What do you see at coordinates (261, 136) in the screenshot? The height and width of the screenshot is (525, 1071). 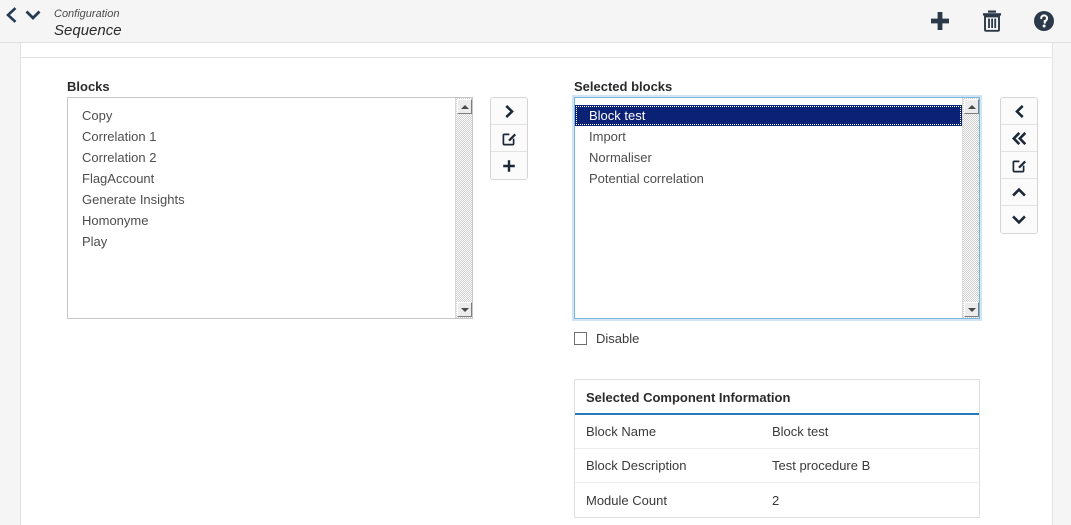 I see `list-item: Correlation 1` at bounding box center [261, 136].